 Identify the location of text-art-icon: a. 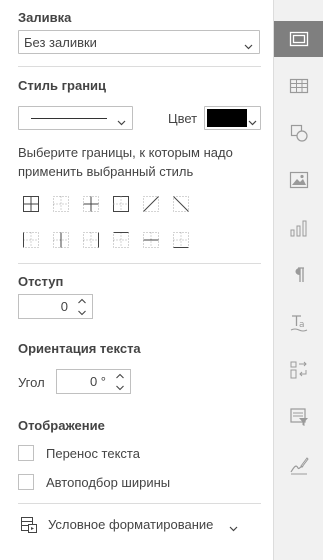
(298, 323).